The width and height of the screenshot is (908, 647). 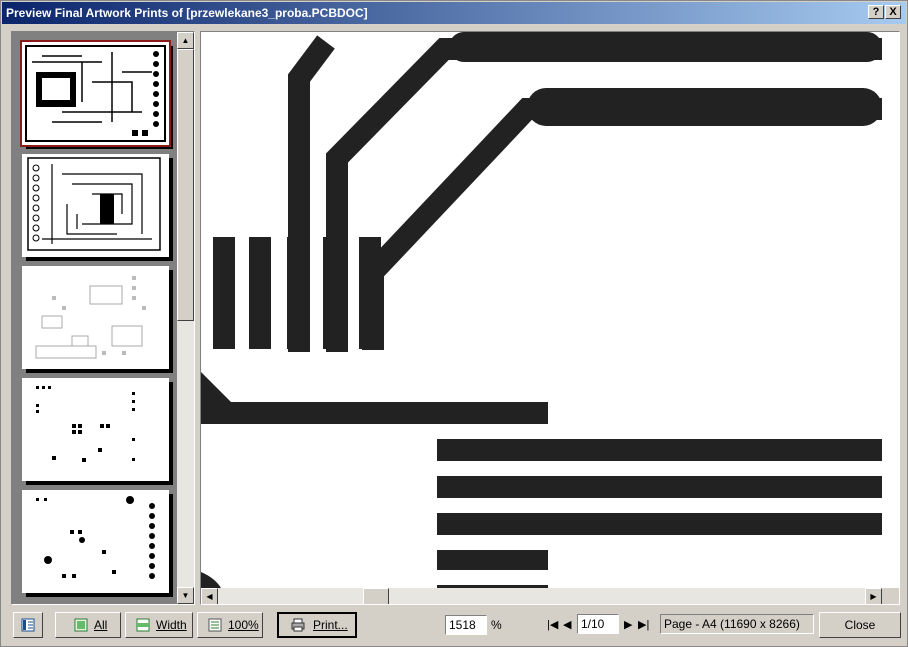 I want to click on fit-all-button: All, so click(x=88, y=625).